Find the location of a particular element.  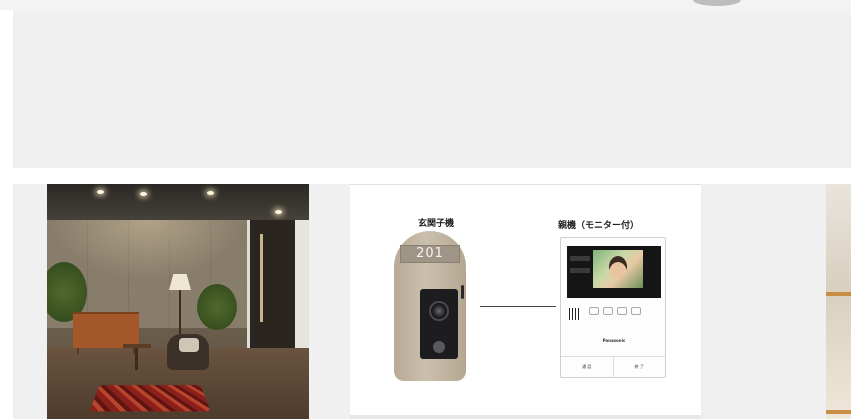

monitor-button-row: 通 話 終 了 is located at coordinates (613, 367).